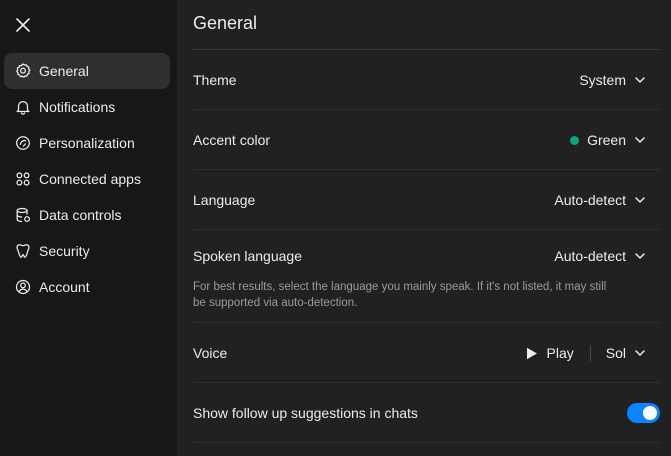  What do you see at coordinates (64, 251) in the screenshot?
I see `sidebar-item-label: Security` at bounding box center [64, 251].